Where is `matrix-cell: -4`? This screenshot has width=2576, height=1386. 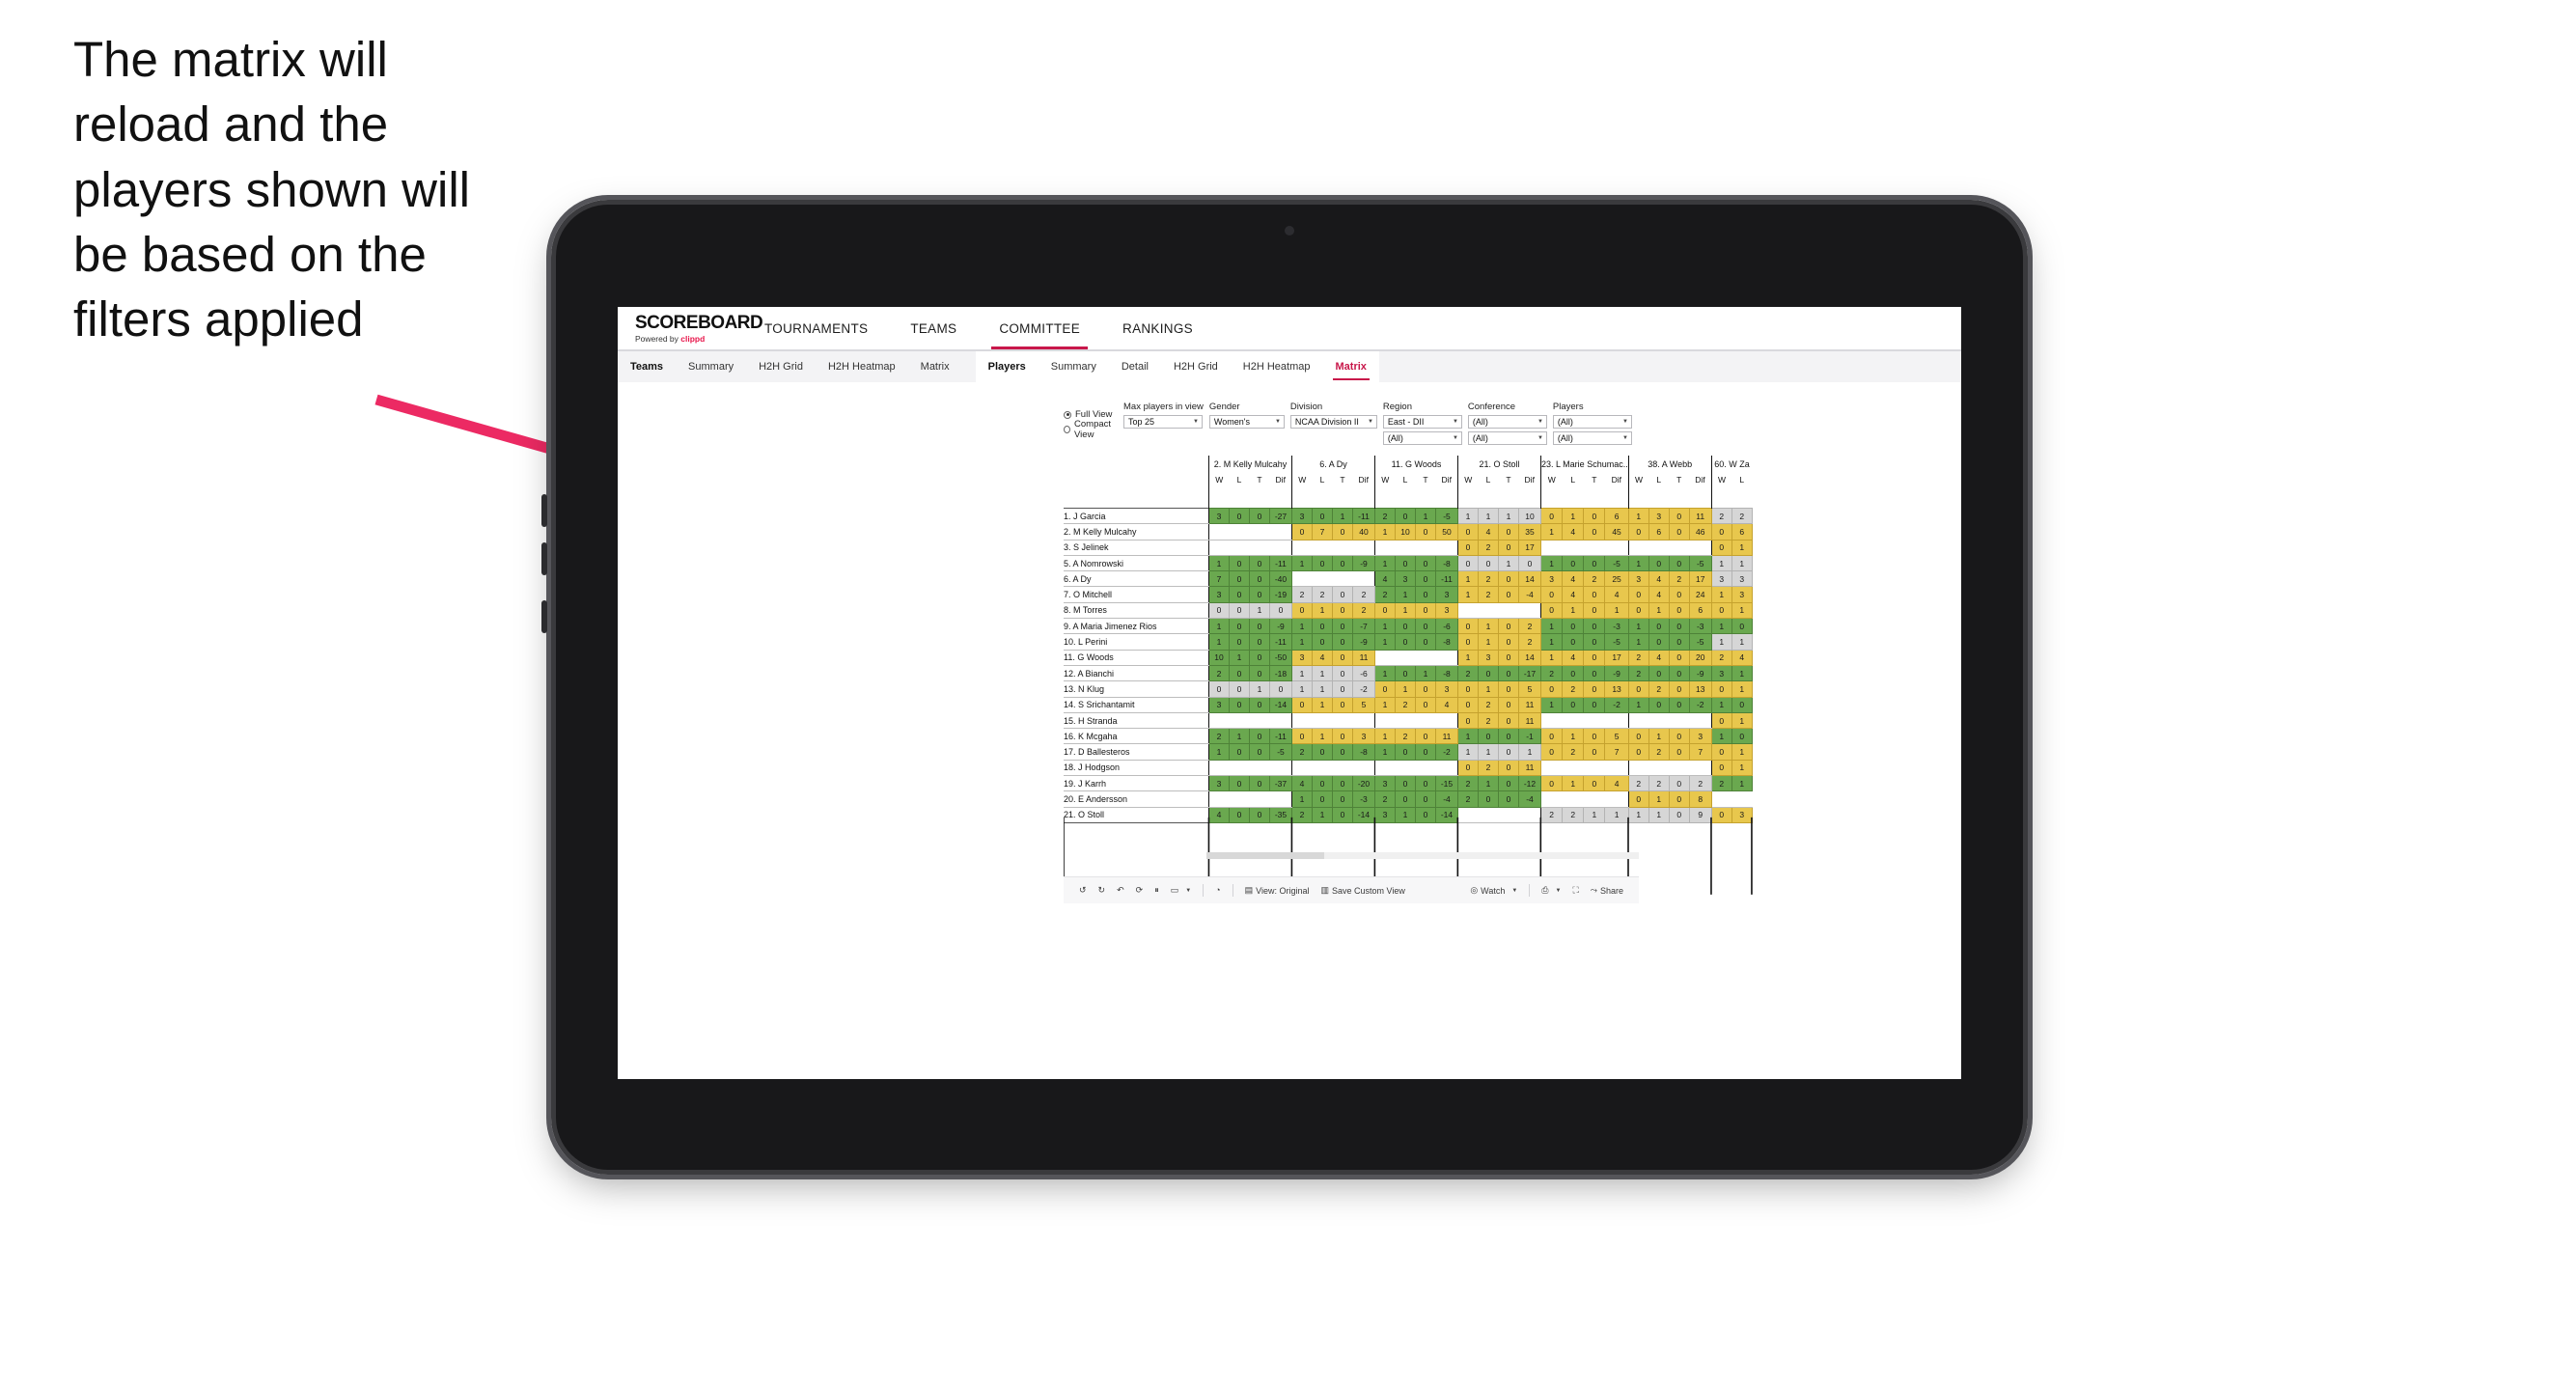 matrix-cell: -4 is located at coordinates (1529, 594).